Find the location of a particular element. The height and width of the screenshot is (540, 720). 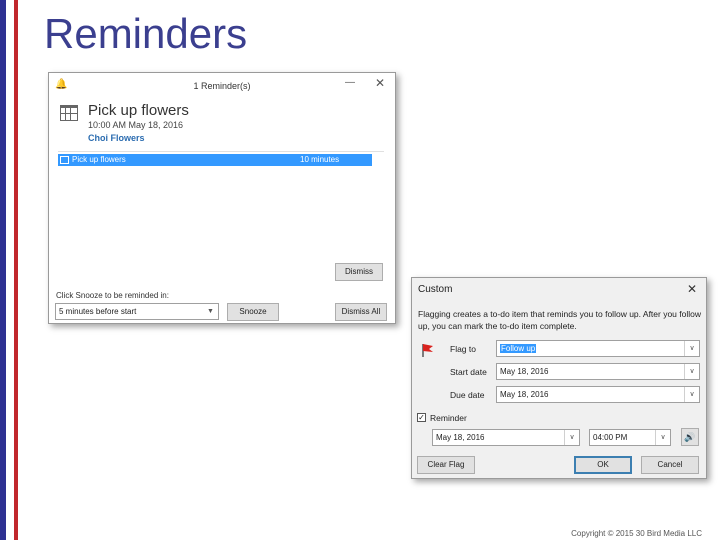

flag-to-label: Flag to is located at coordinates (463, 349).